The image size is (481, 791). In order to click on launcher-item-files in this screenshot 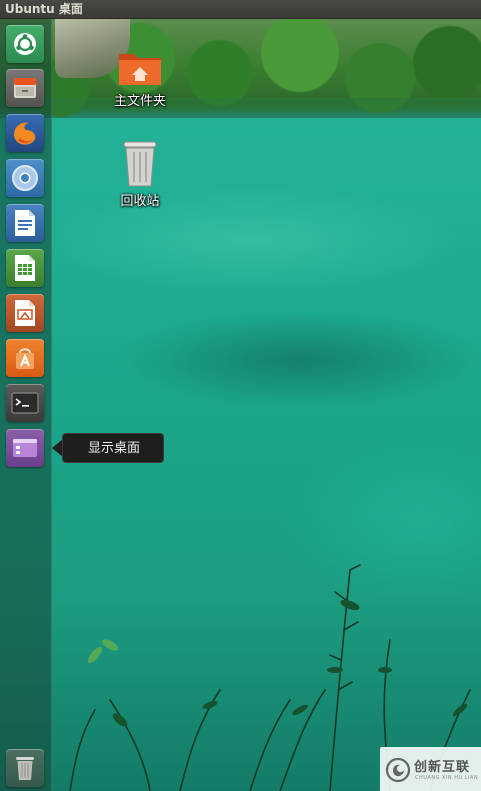, I will do `click(25, 88)`.